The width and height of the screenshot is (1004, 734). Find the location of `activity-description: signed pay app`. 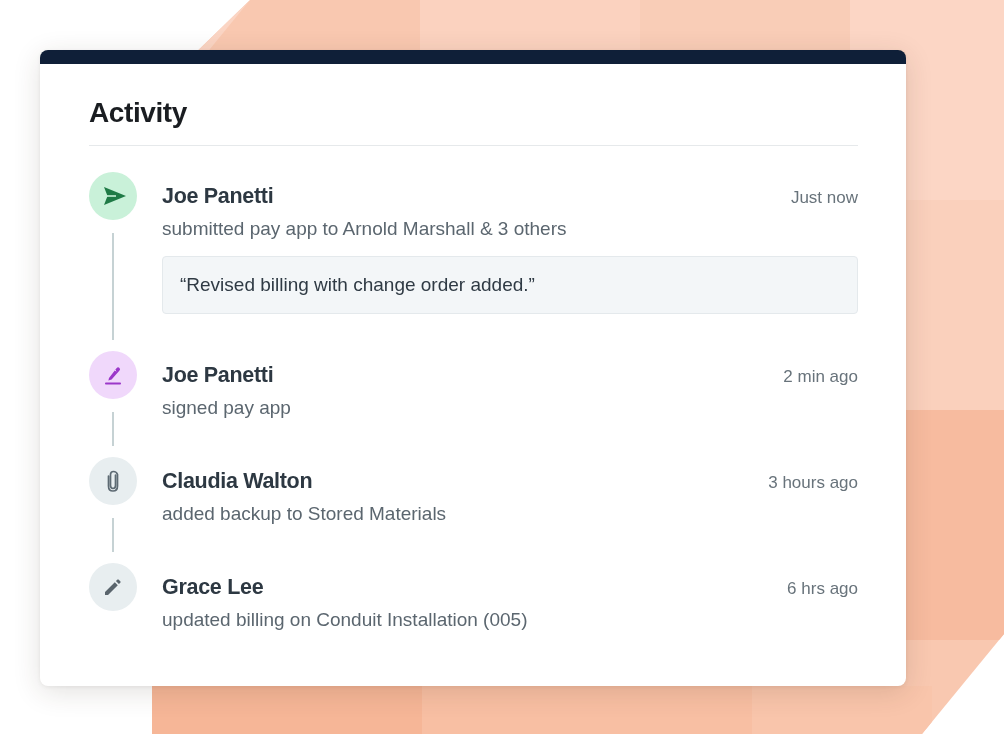

activity-description: signed pay app is located at coordinates (227, 408).